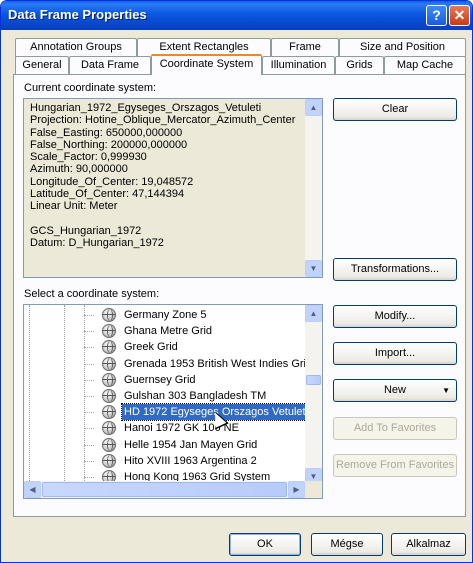  I want to click on window-title: Data Frame Properties, so click(77, 14).